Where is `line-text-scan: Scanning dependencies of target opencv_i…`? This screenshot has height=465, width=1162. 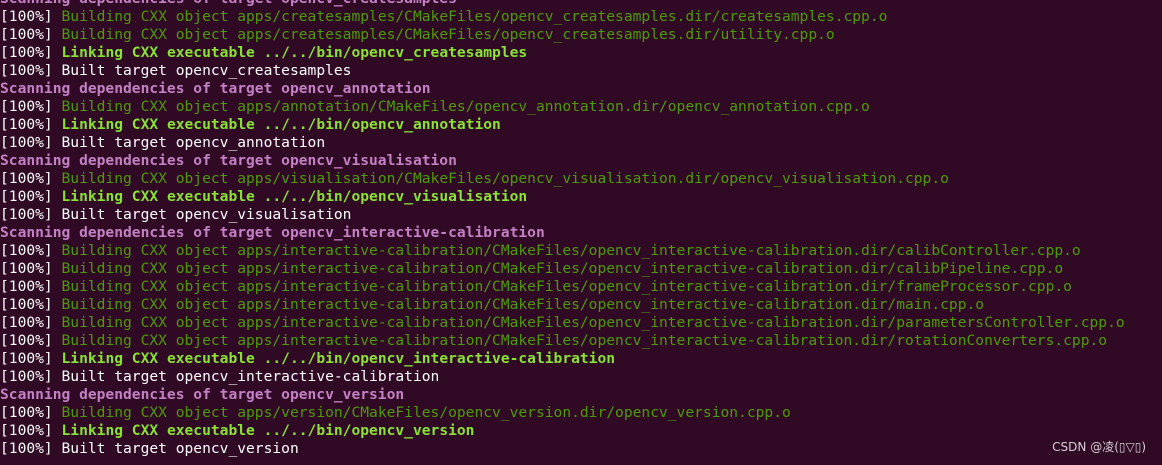 line-text-scan: Scanning dependencies of target opencv_i… is located at coordinates (272, 232).